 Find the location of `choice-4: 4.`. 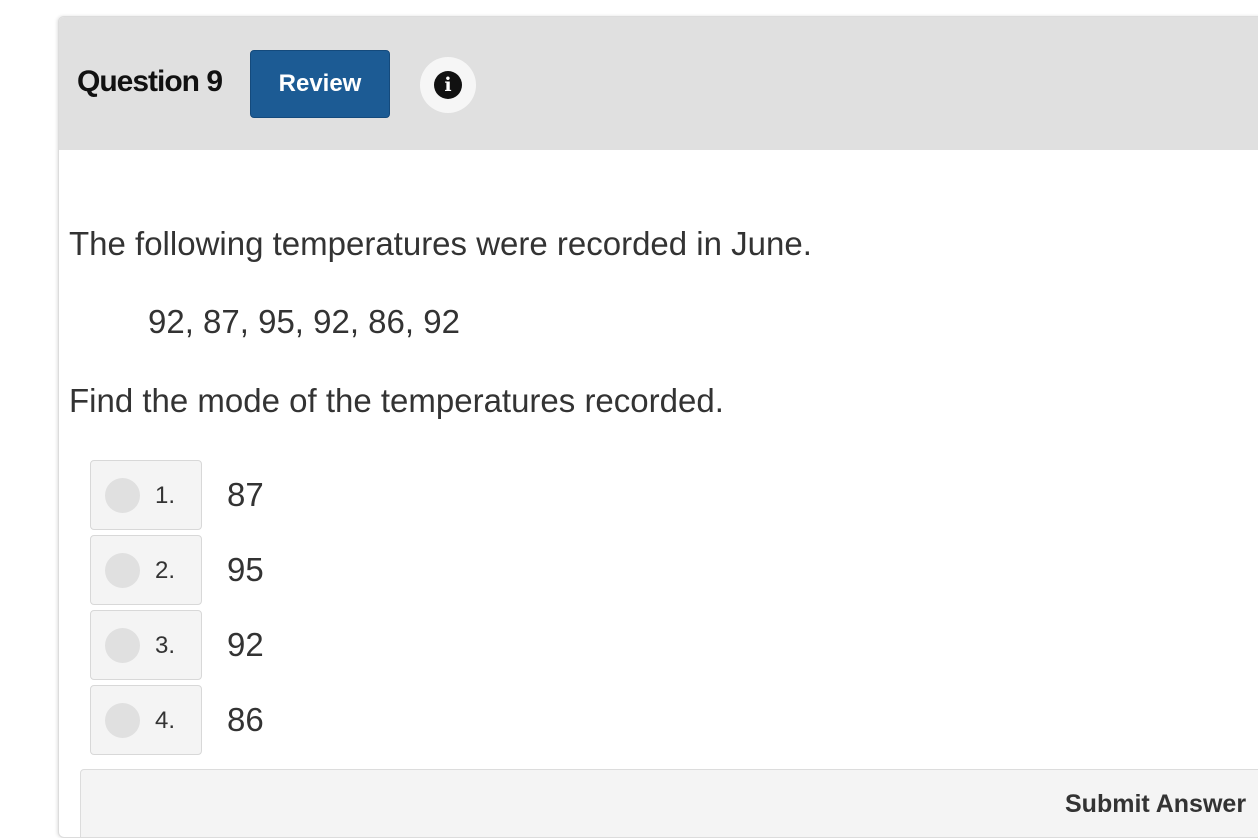

choice-4: 4. is located at coordinates (146, 720).